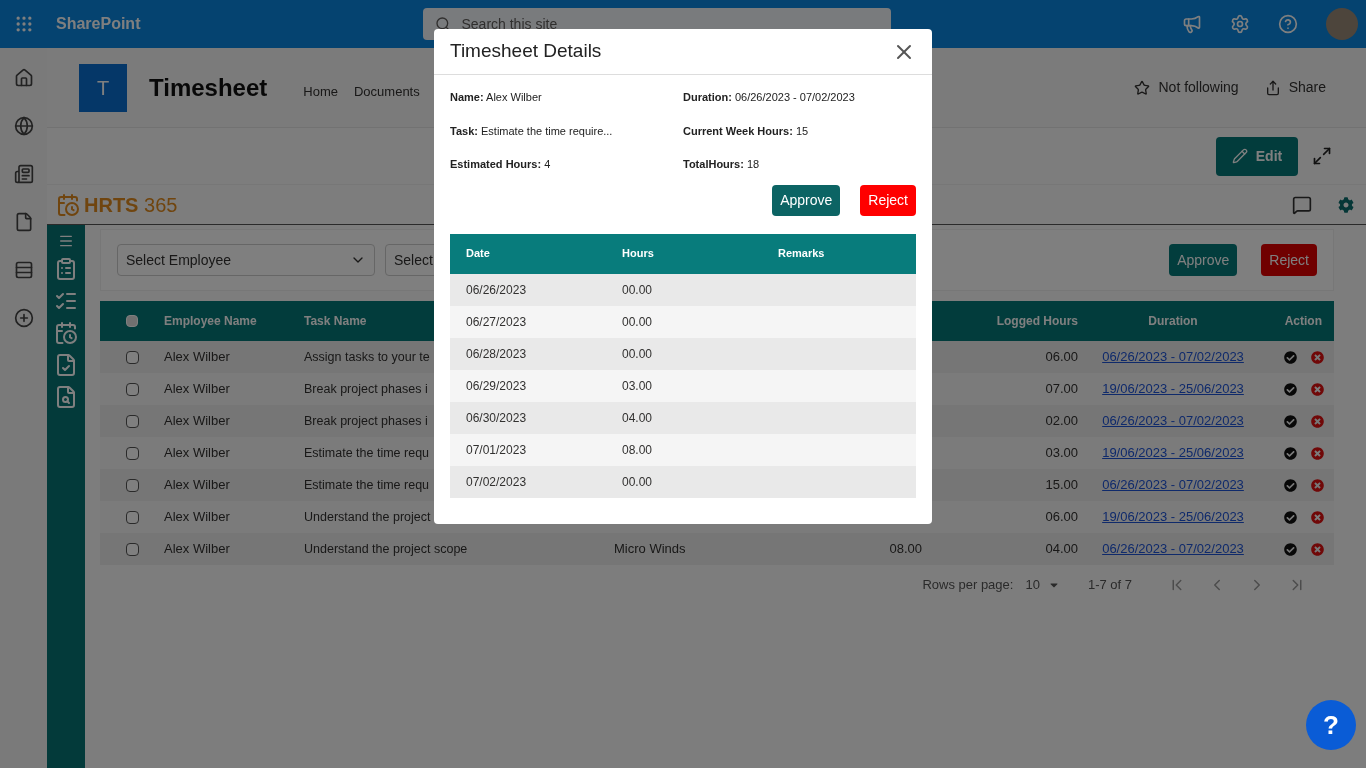  What do you see at coordinates (968, 585) in the screenshot?
I see `rows-per-page-label: Rows per page:` at bounding box center [968, 585].